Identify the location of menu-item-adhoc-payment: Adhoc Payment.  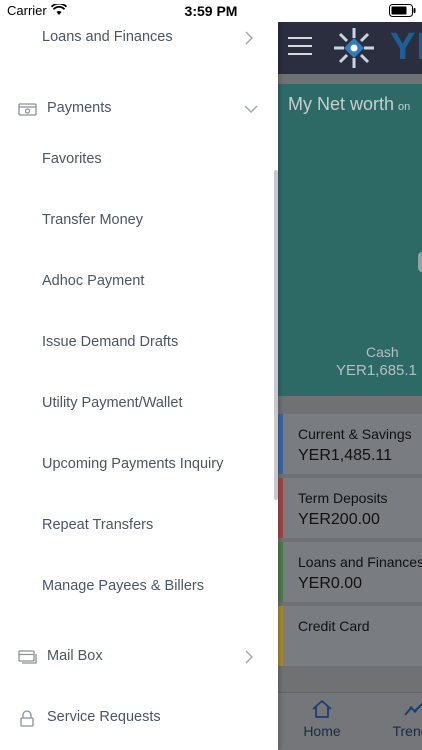
(136, 286).